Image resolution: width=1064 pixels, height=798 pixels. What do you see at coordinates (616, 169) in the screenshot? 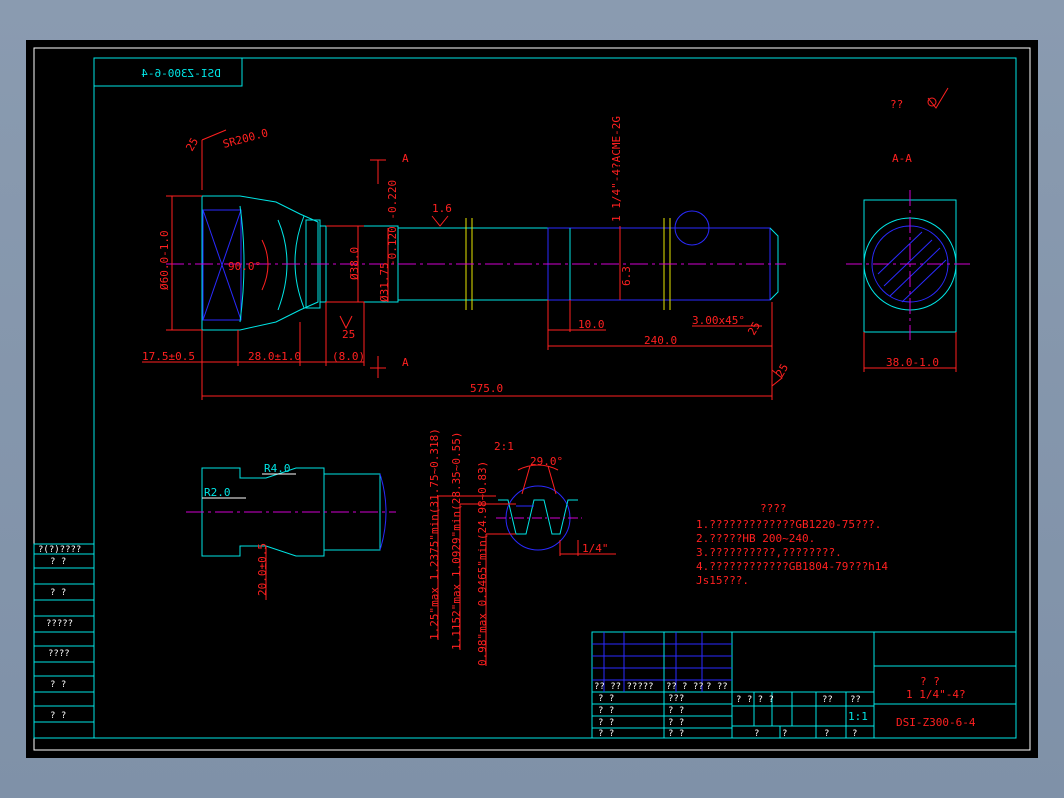
I see `svg-text: 1 1/4"-4?ACME-2G` at bounding box center [616, 169].